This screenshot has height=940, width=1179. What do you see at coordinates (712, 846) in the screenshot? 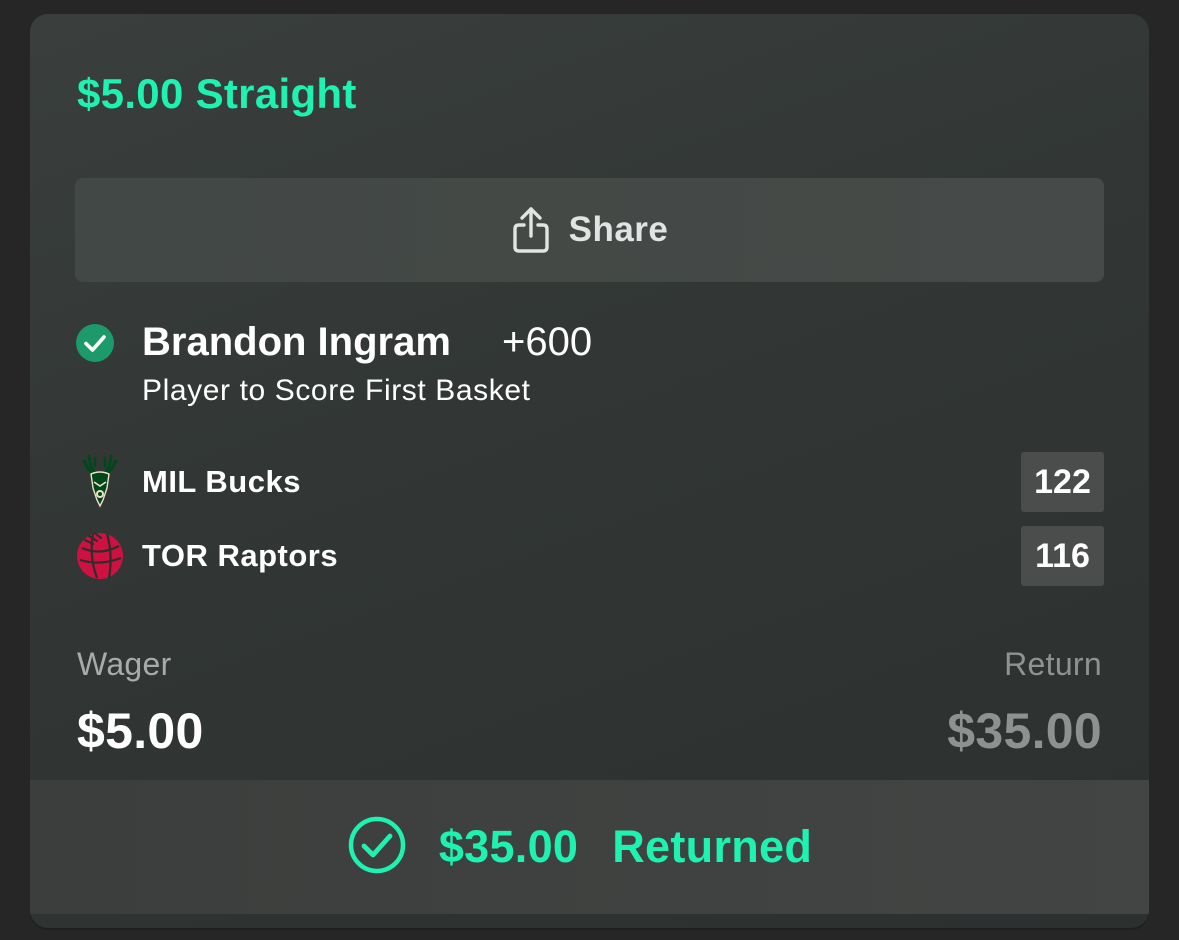
I see `returned-status: Returned` at bounding box center [712, 846].